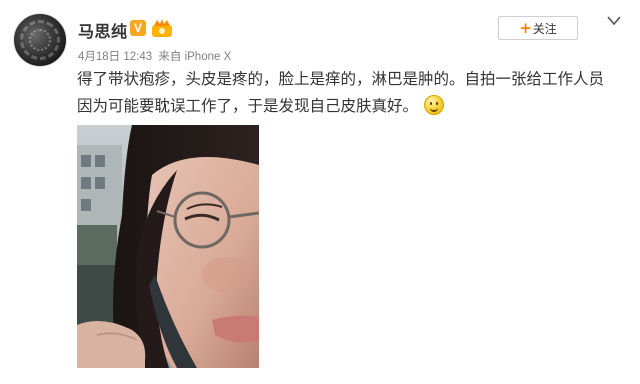  I want to click on post-meta: 4月18日 12:43 来自 iPhone X, so click(156, 56).